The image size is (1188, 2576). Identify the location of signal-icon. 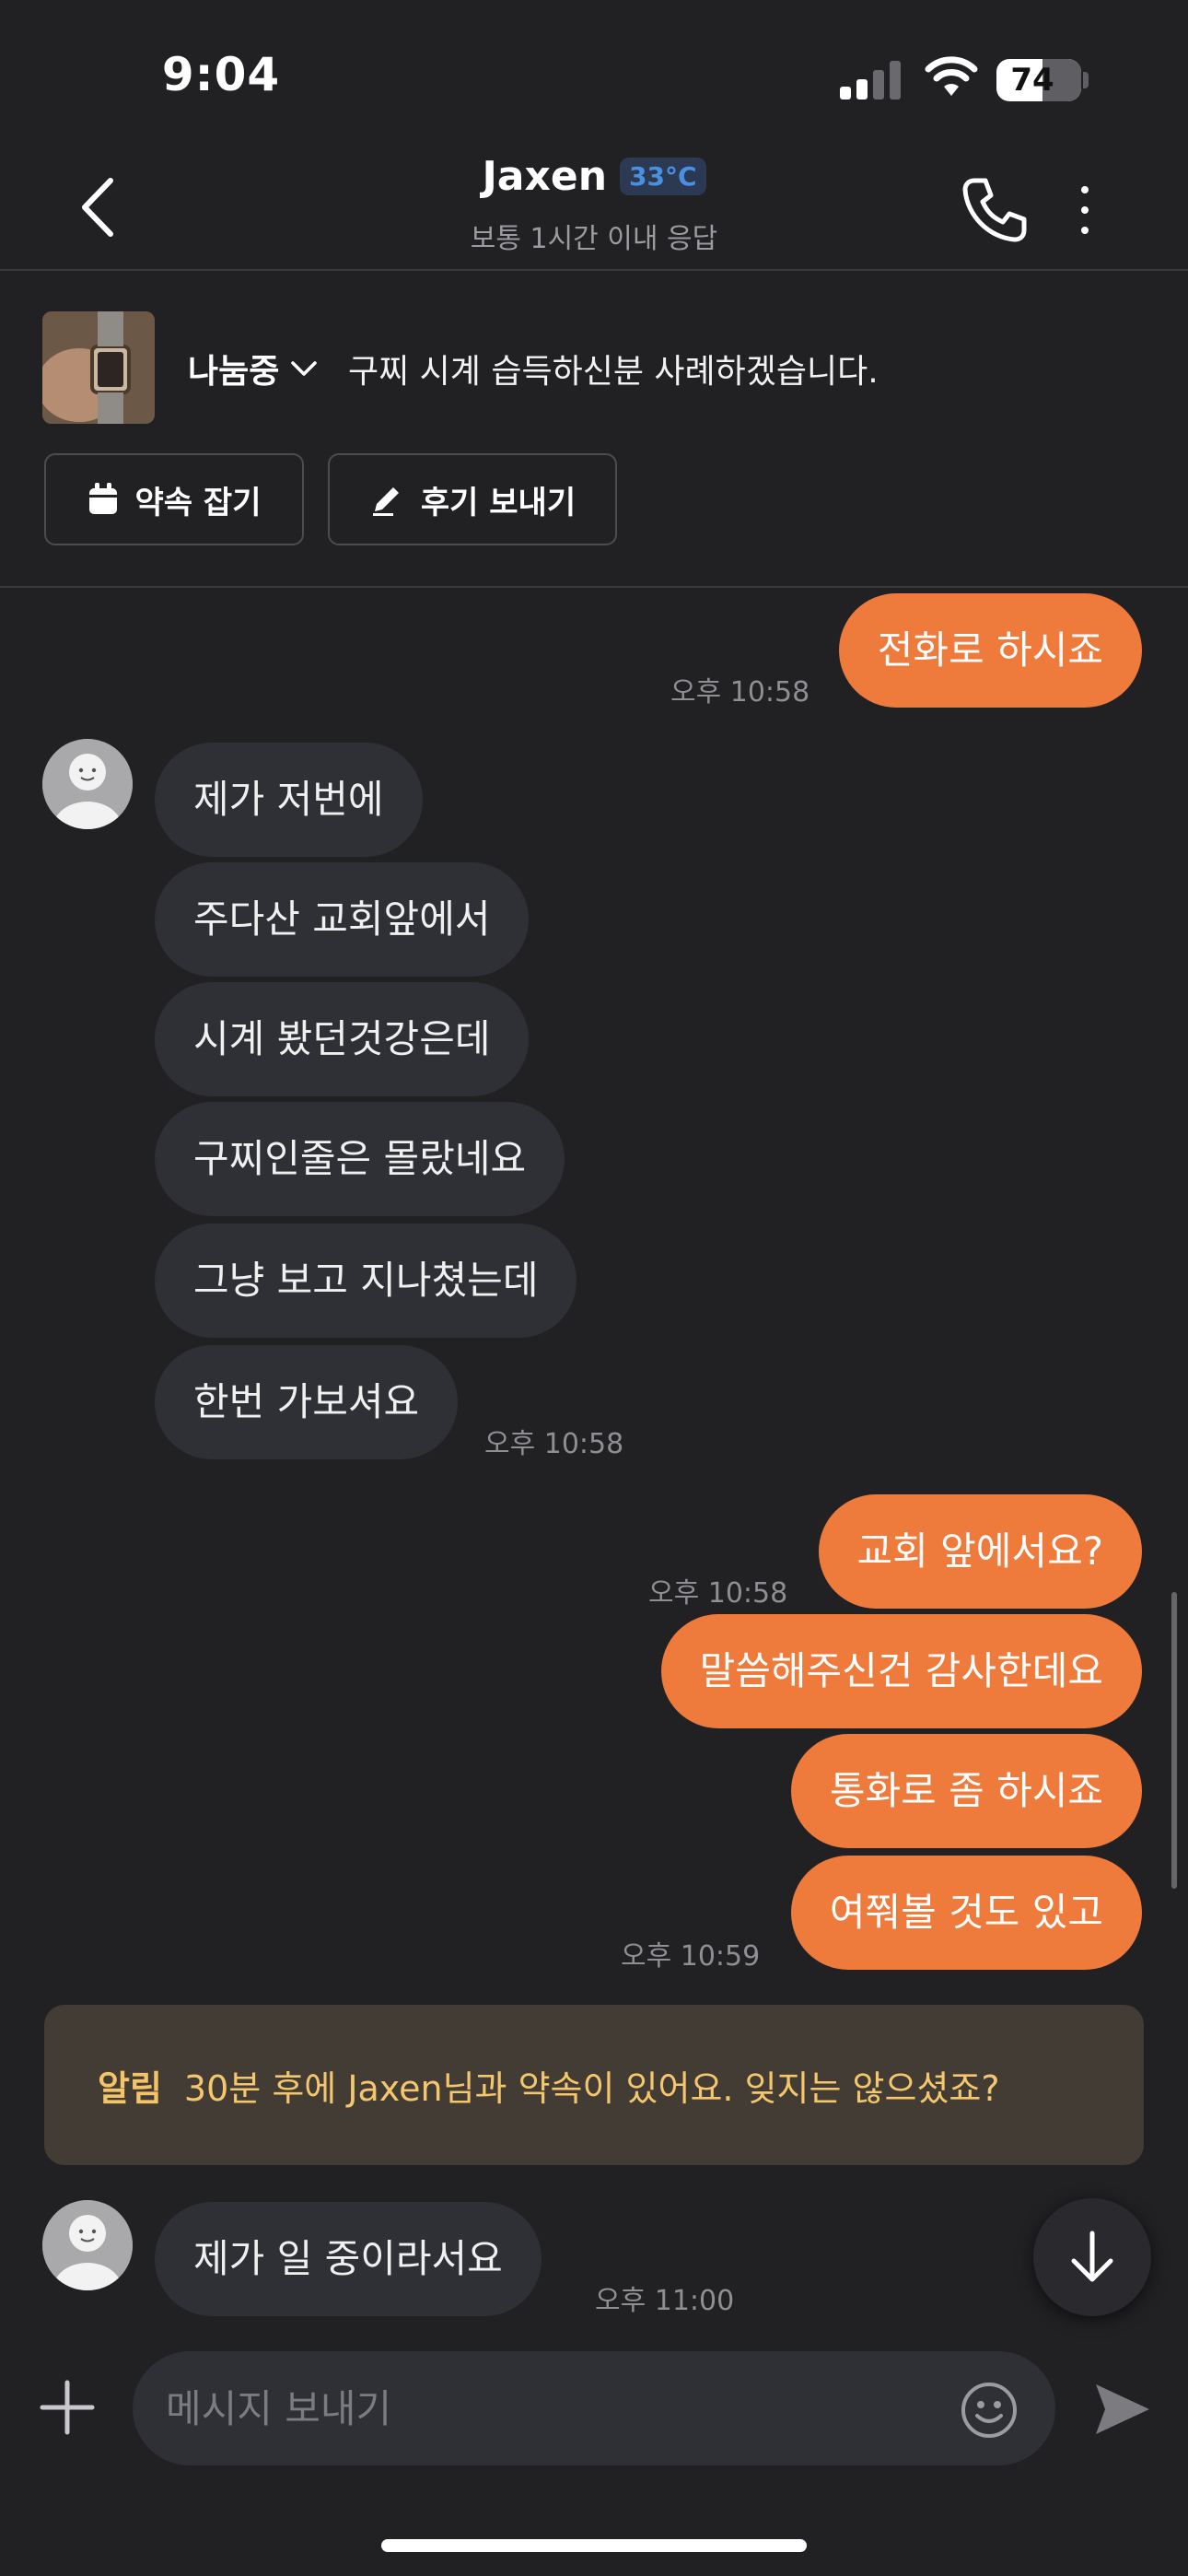
(871, 80).